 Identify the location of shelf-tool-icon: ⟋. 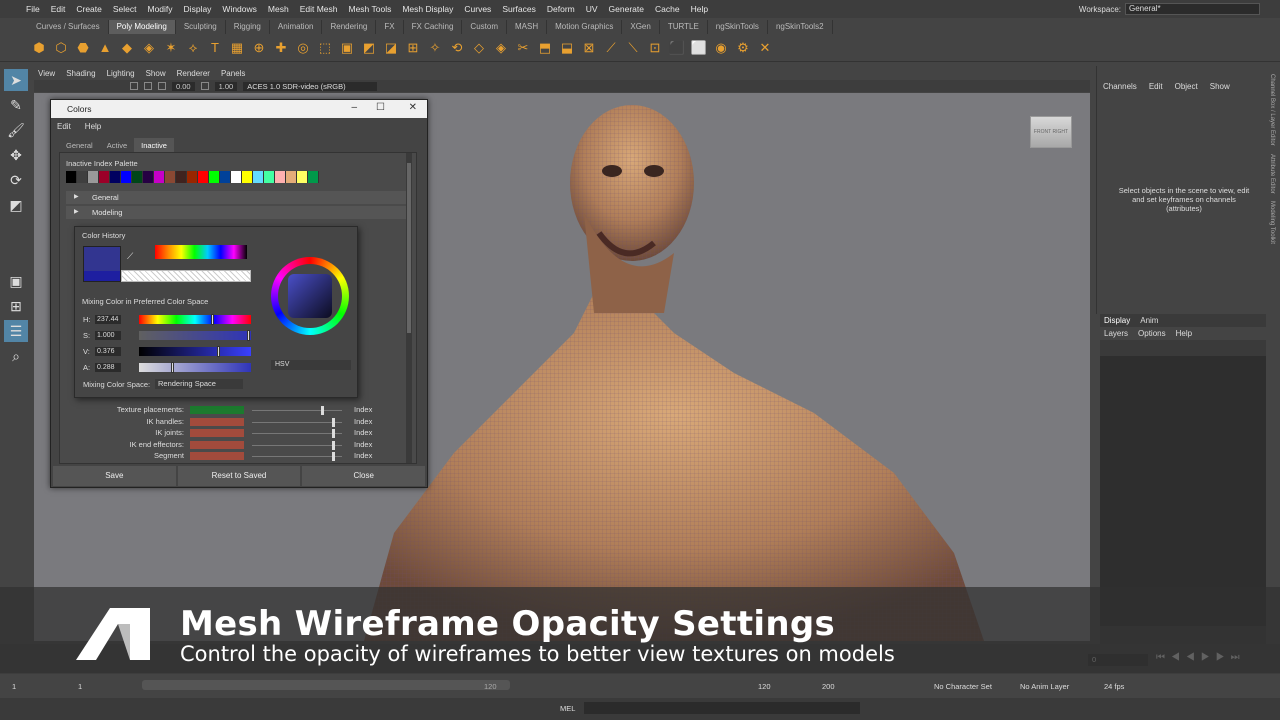
(611, 48).